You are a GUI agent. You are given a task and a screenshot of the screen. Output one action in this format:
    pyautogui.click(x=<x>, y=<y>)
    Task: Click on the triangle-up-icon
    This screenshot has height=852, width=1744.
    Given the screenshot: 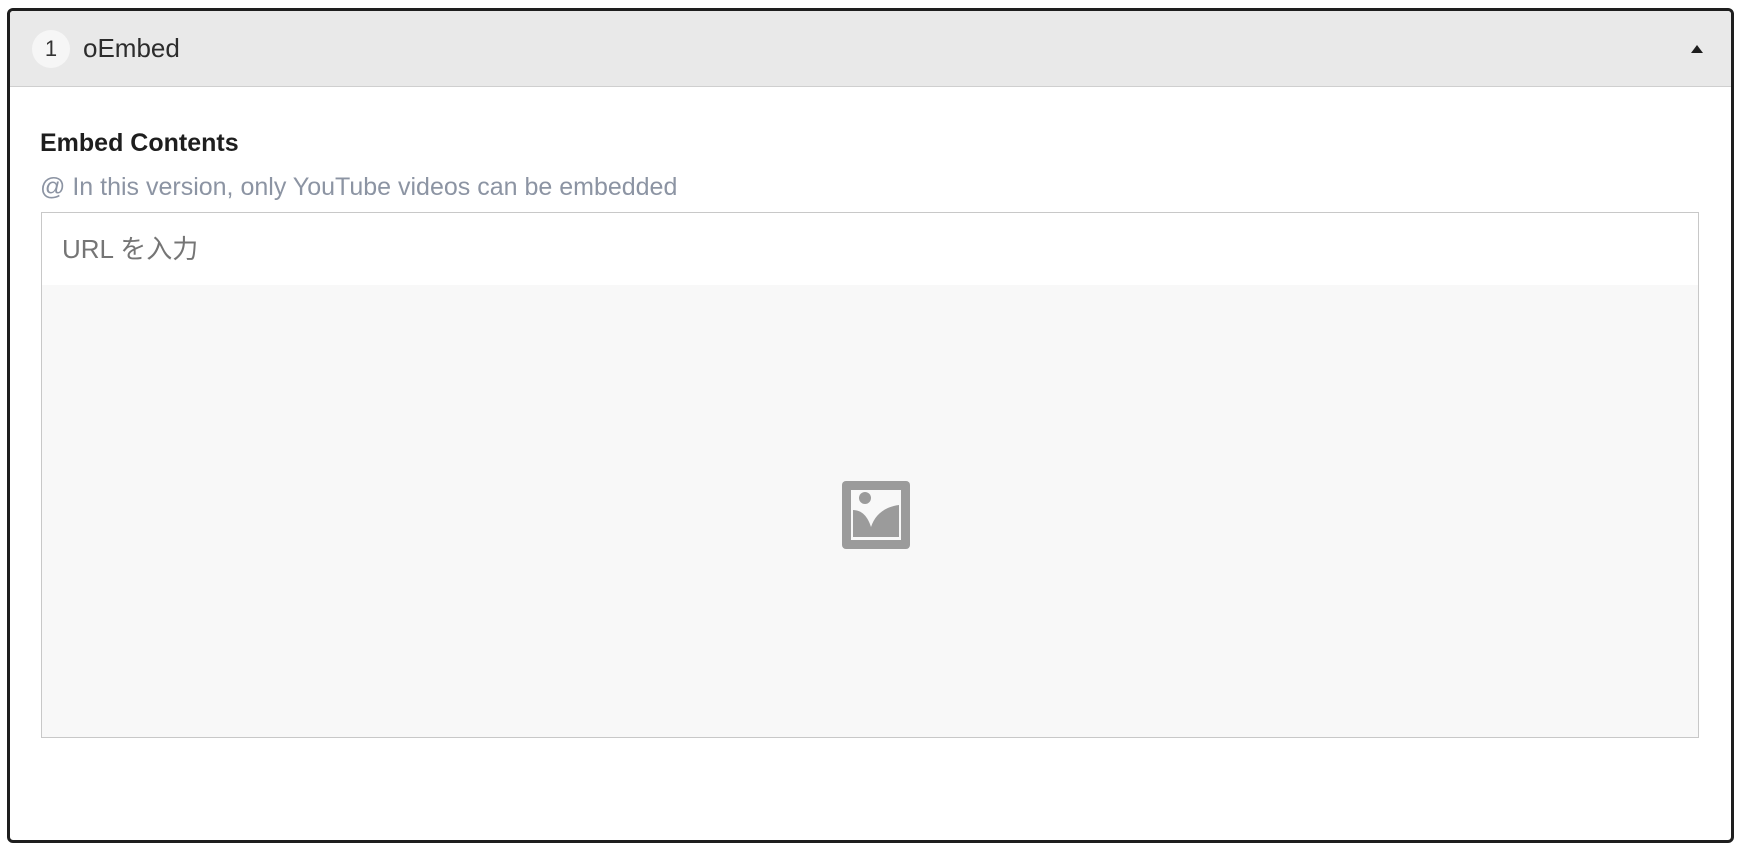 What is the action you would take?
    pyautogui.click(x=1697, y=49)
    